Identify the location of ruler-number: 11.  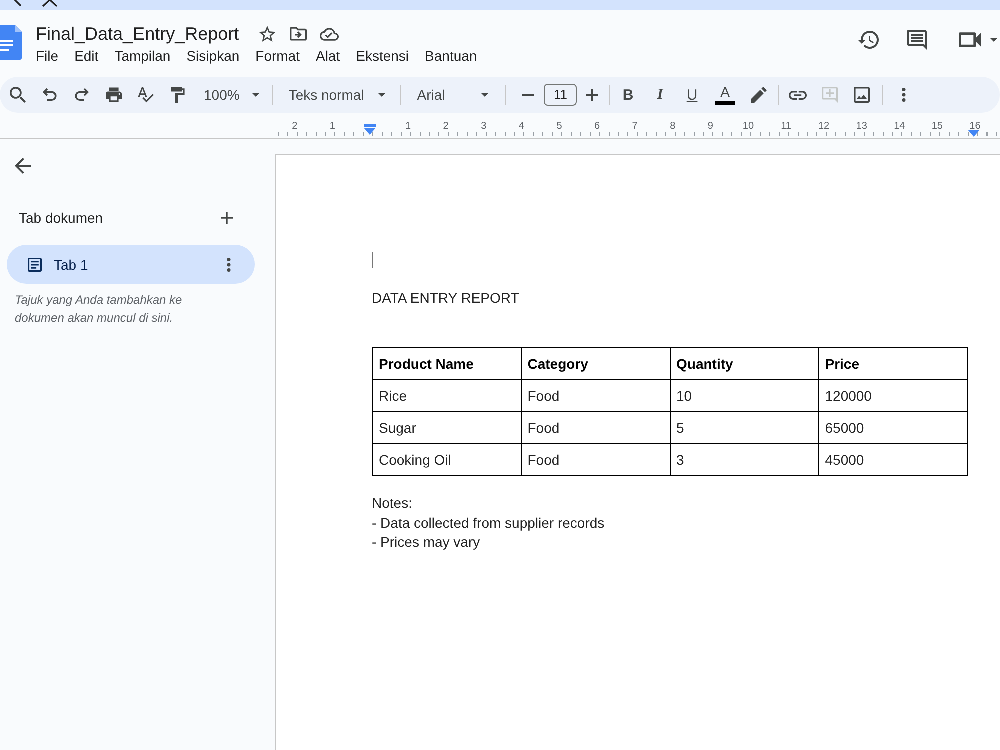
(786, 126).